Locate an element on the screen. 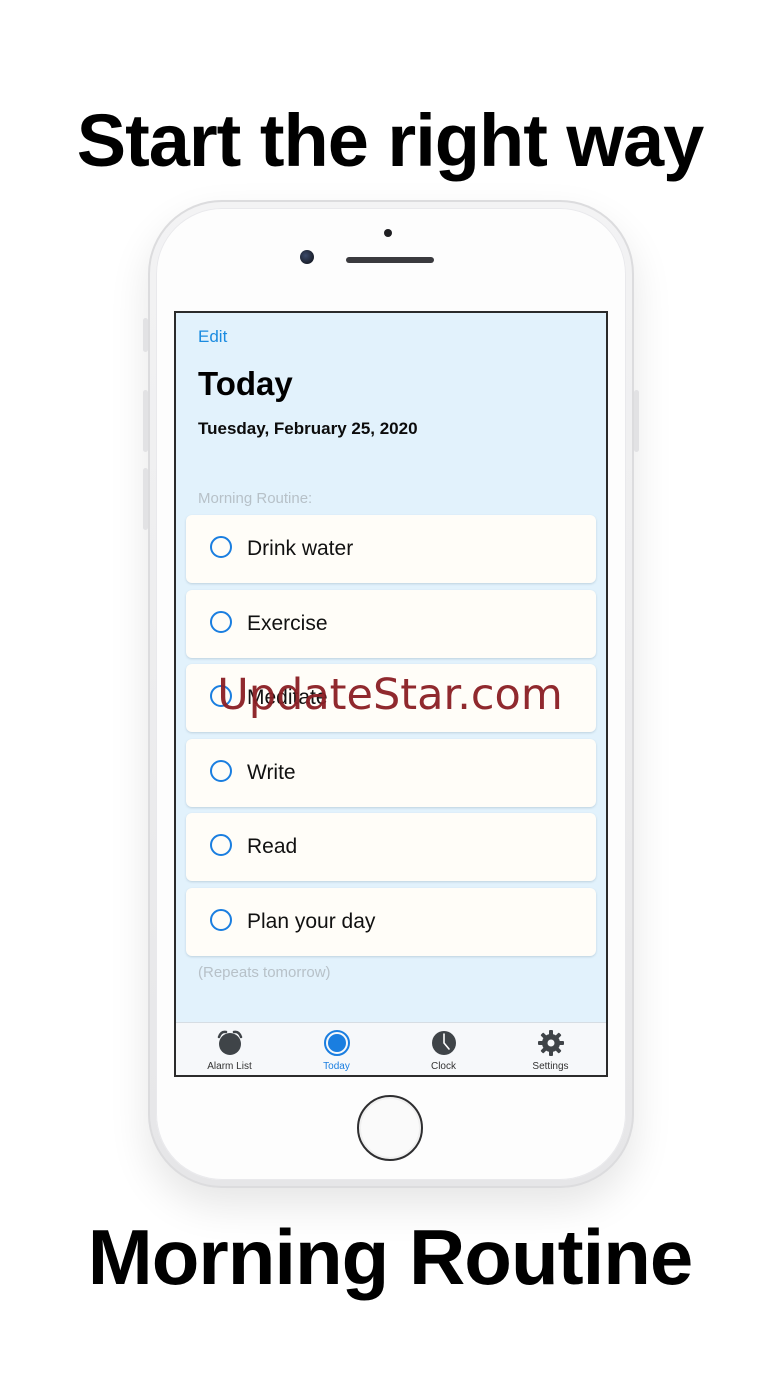 This screenshot has height=1387, width=780. tab-settings: Settings is located at coordinates (550, 1050).